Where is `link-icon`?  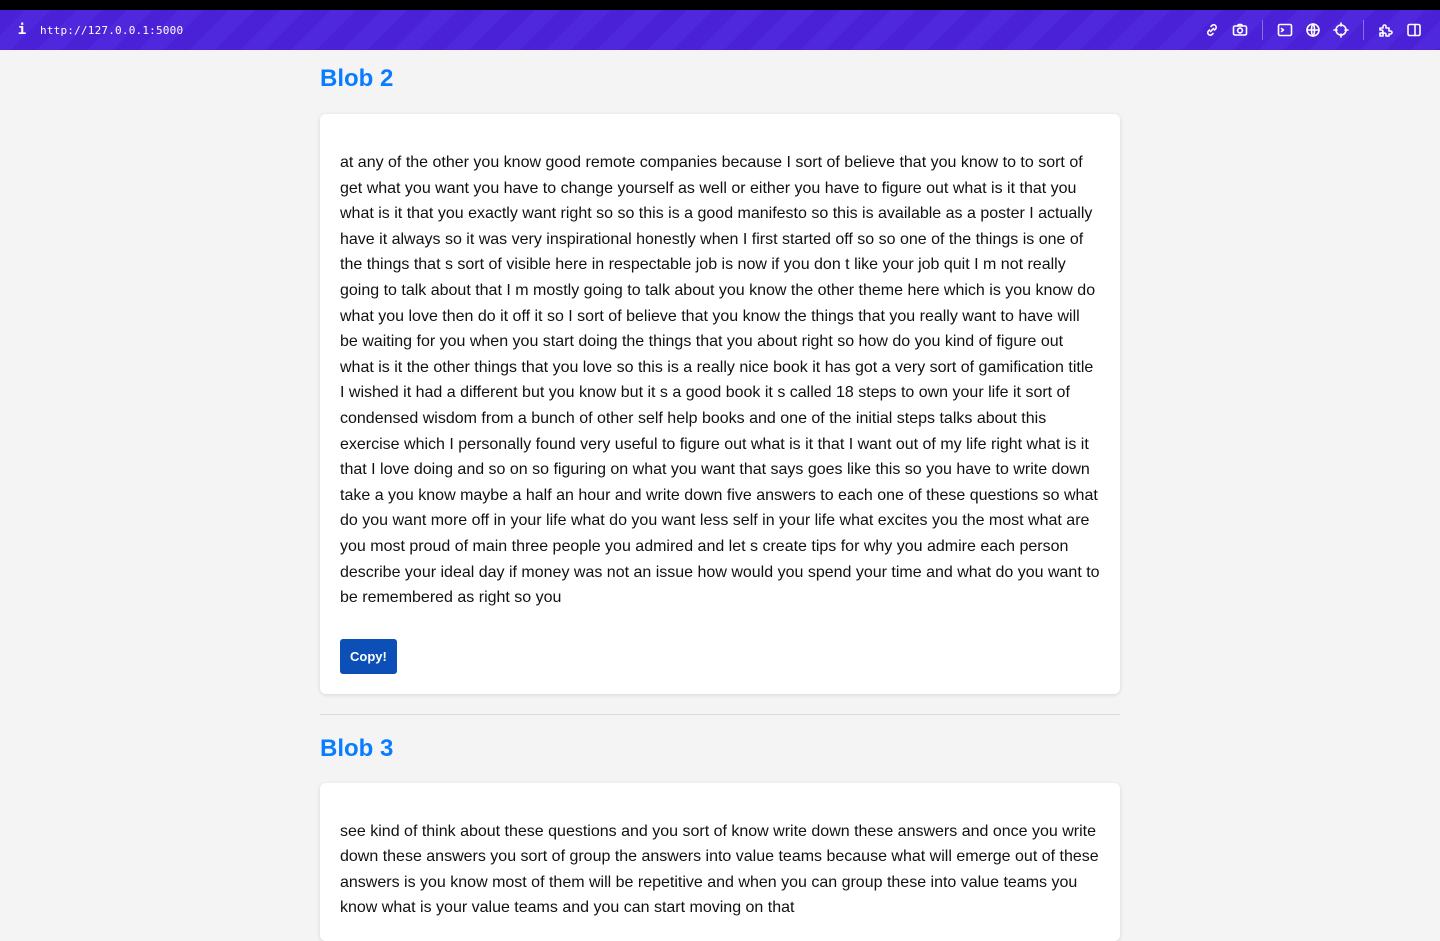
link-icon is located at coordinates (1212, 30).